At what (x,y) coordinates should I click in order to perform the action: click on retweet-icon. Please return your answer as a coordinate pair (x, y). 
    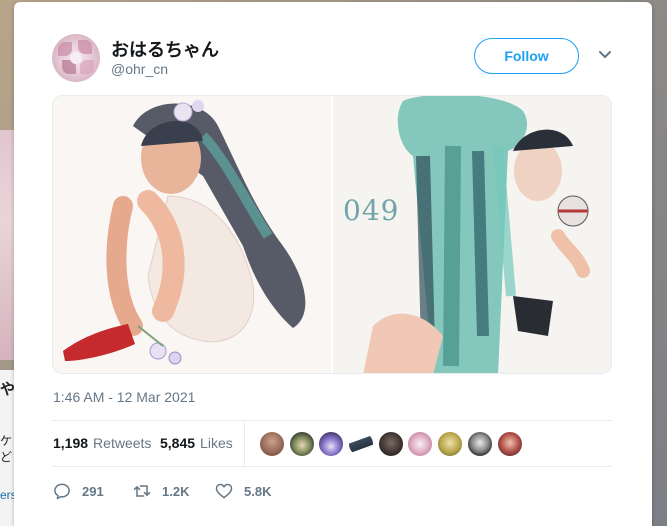
    Looking at the image, I should click on (142, 491).